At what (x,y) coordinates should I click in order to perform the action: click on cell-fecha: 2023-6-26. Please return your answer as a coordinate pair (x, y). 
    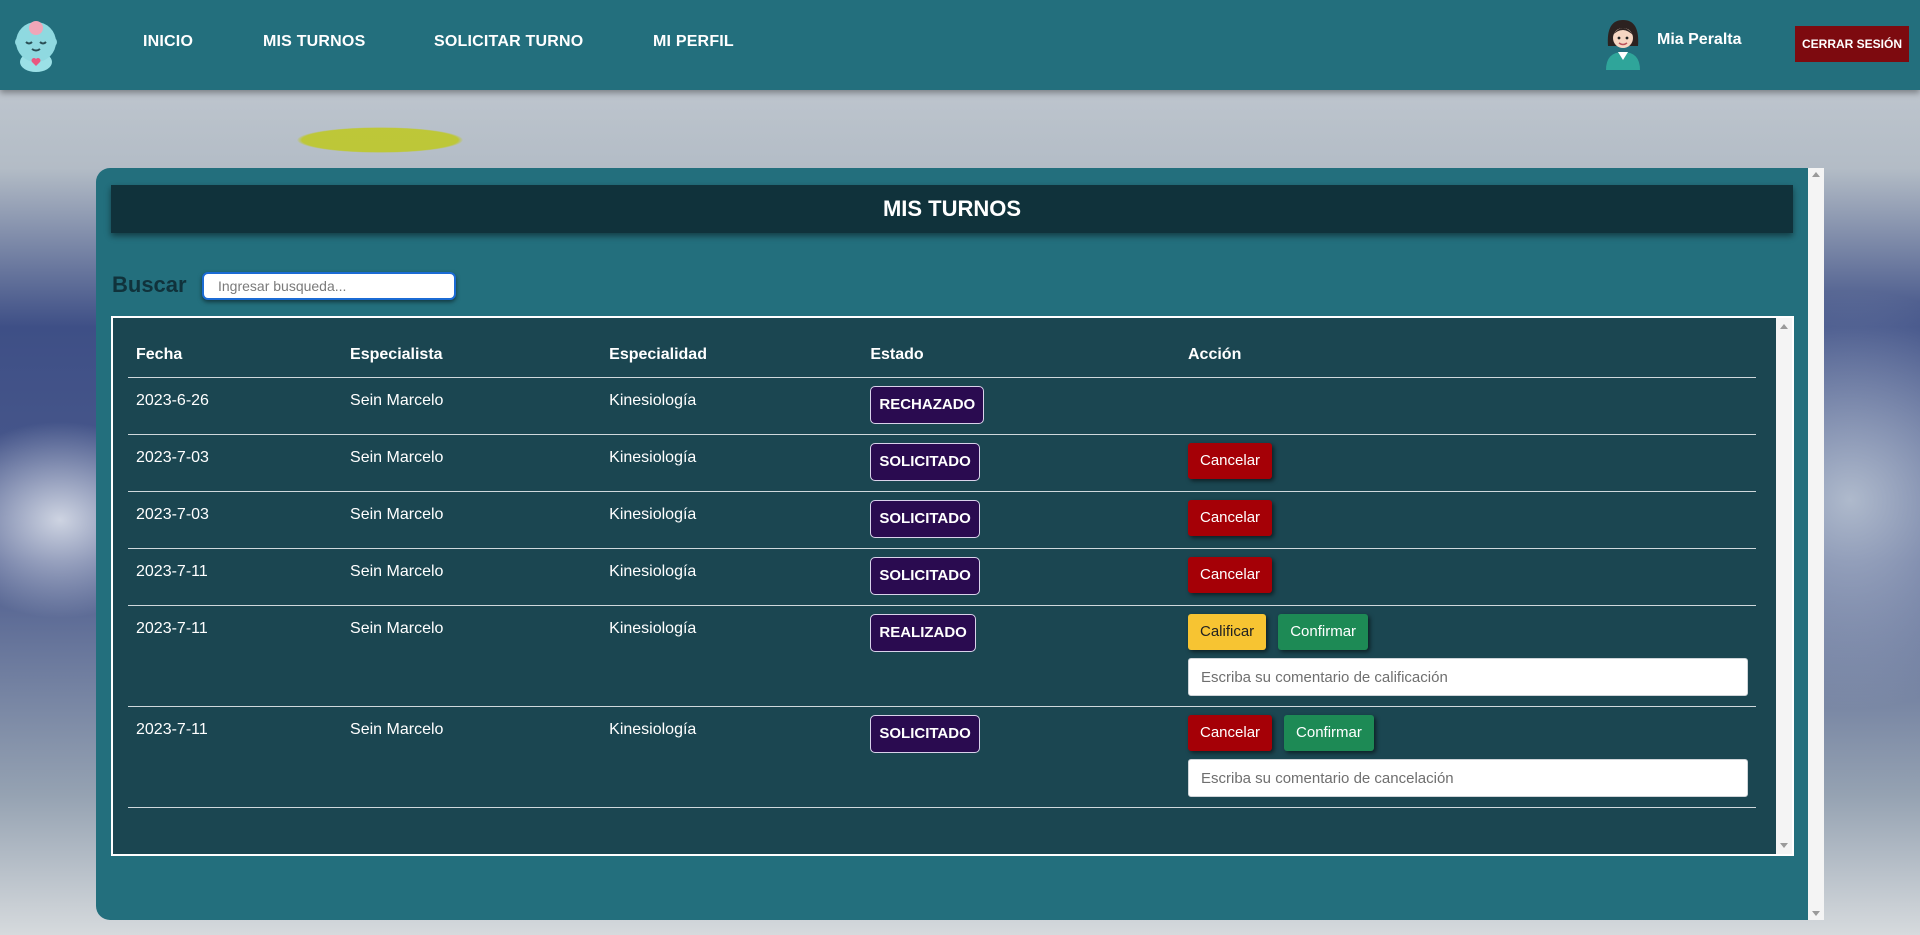
    Looking at the image, I should click on (235, 406).